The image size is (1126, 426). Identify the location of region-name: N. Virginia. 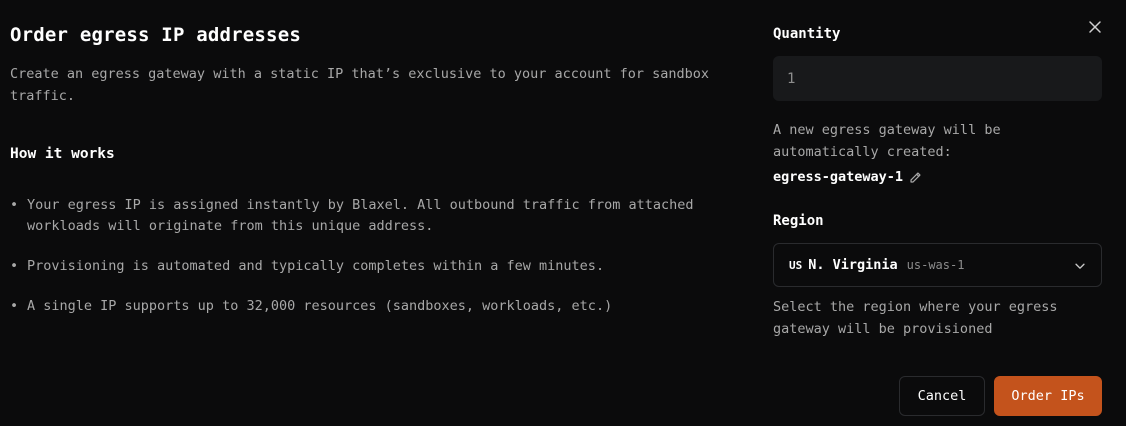
(853, 265).